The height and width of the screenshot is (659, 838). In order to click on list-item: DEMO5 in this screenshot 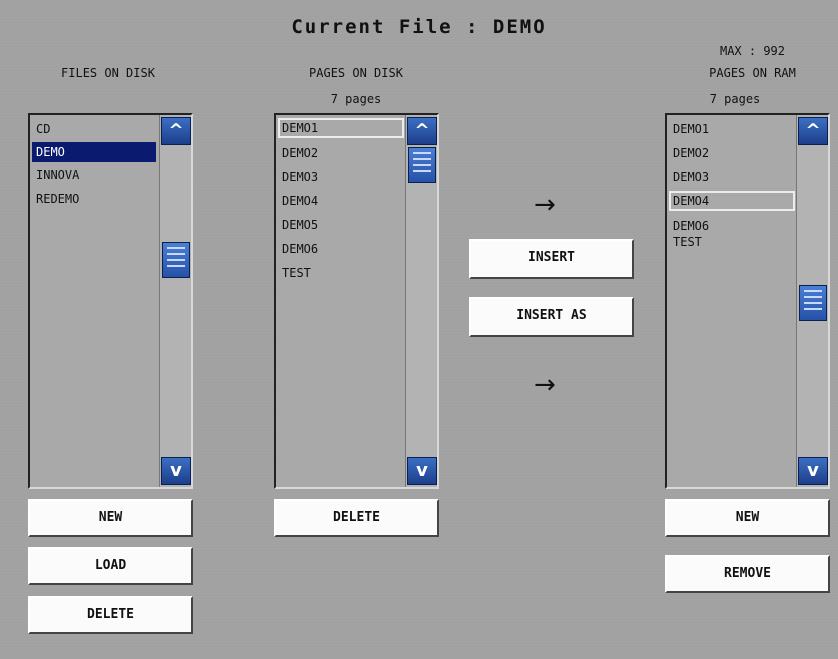, I will do `click(299, 225)`.